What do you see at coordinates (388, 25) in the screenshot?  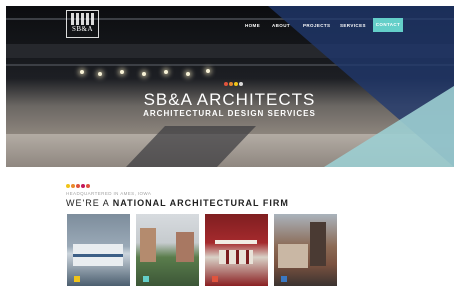 I see `contact-button: CONTACT` at bounding box center [388, 25].